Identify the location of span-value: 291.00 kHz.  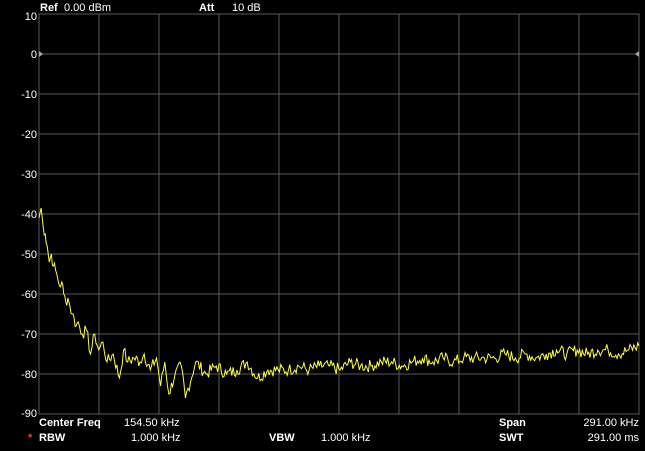
(611, 423).